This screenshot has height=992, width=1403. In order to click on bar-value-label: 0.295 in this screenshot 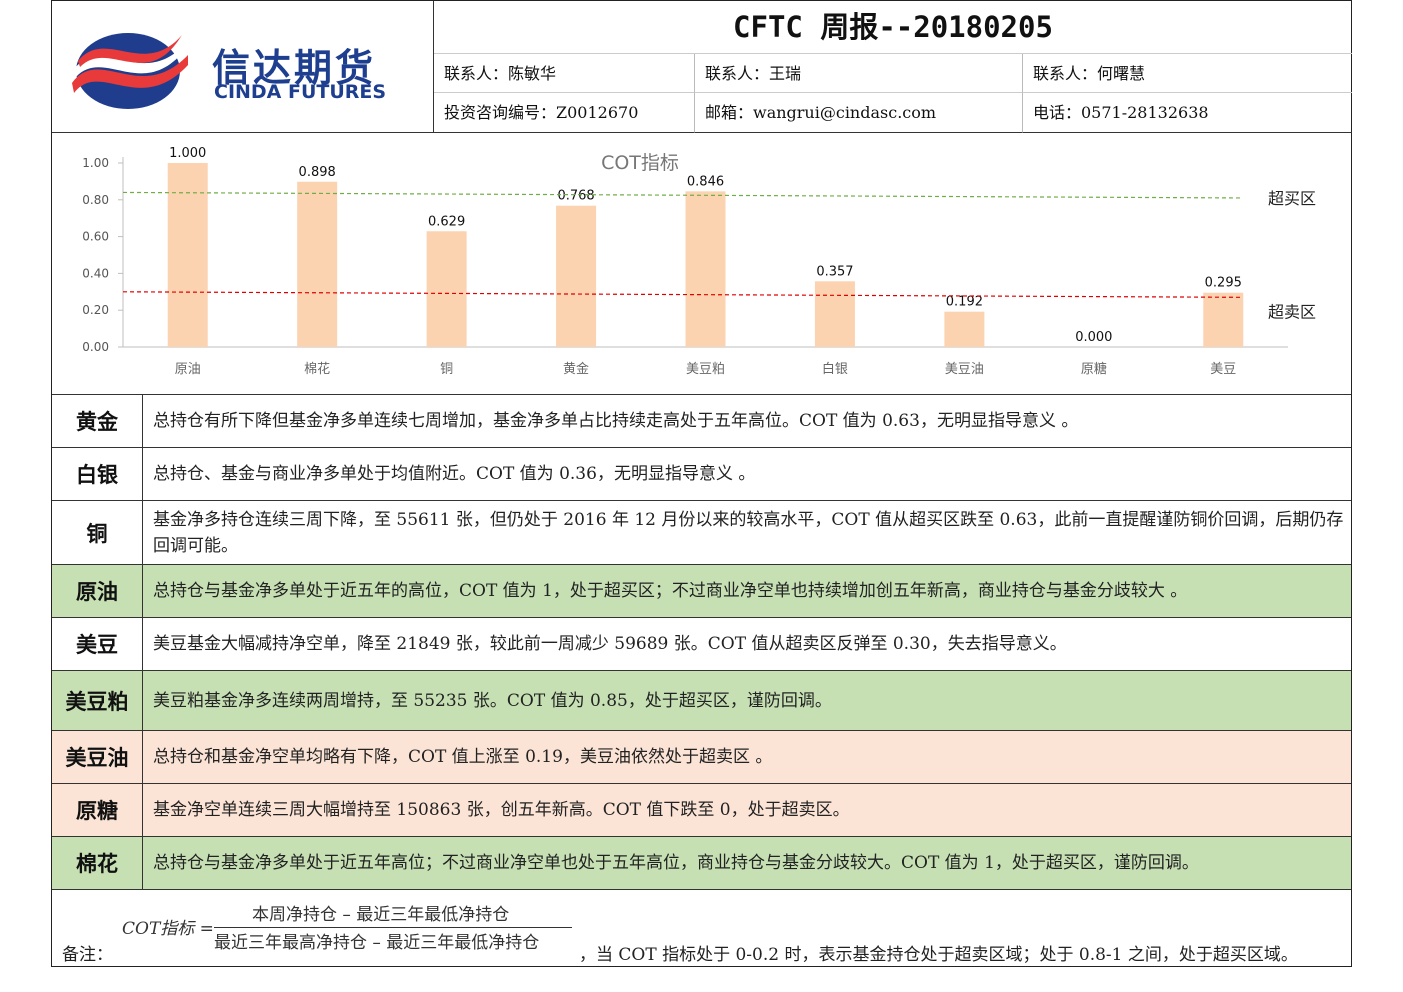, I will do `click(1223, 283)`.